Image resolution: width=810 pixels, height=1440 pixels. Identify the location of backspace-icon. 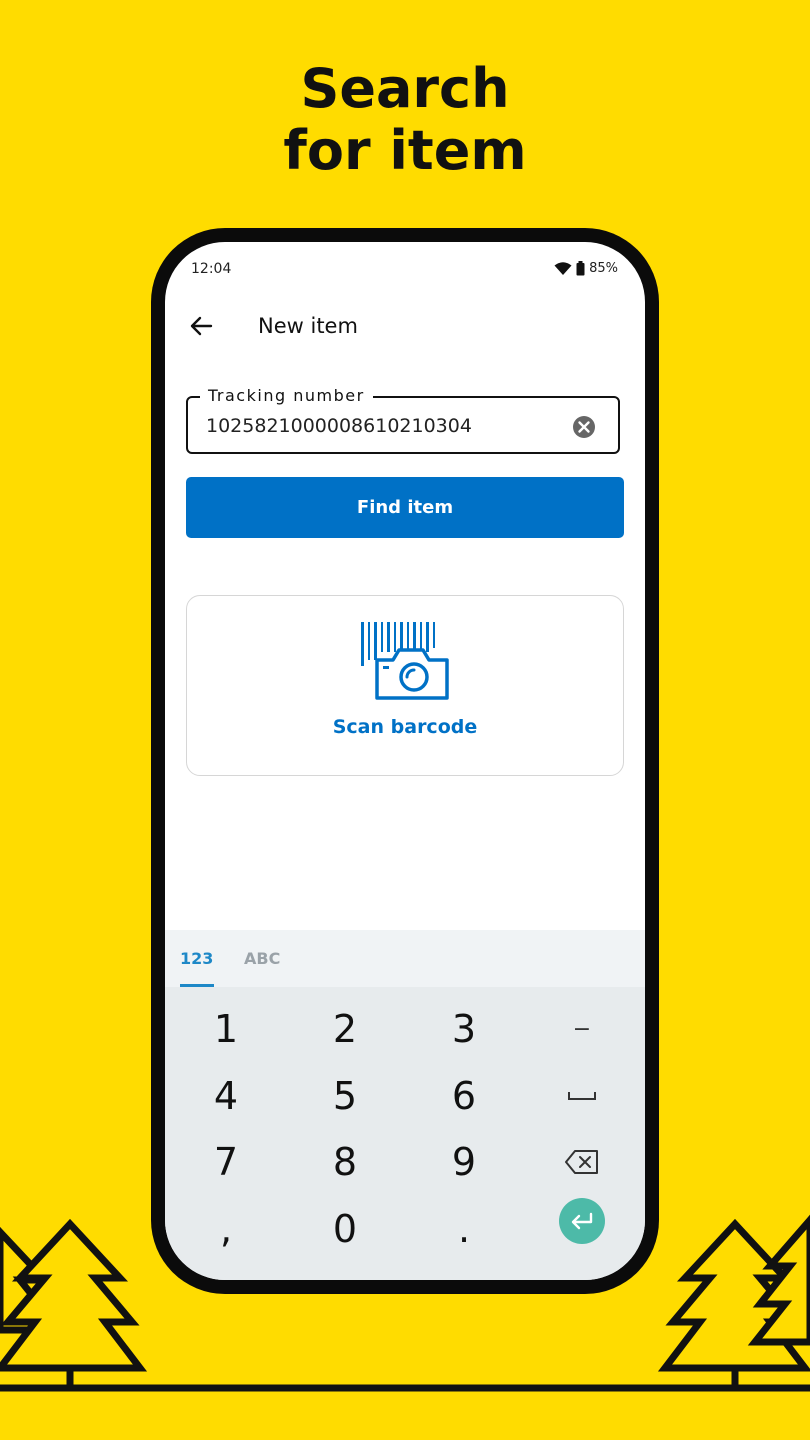
(581, 1162).